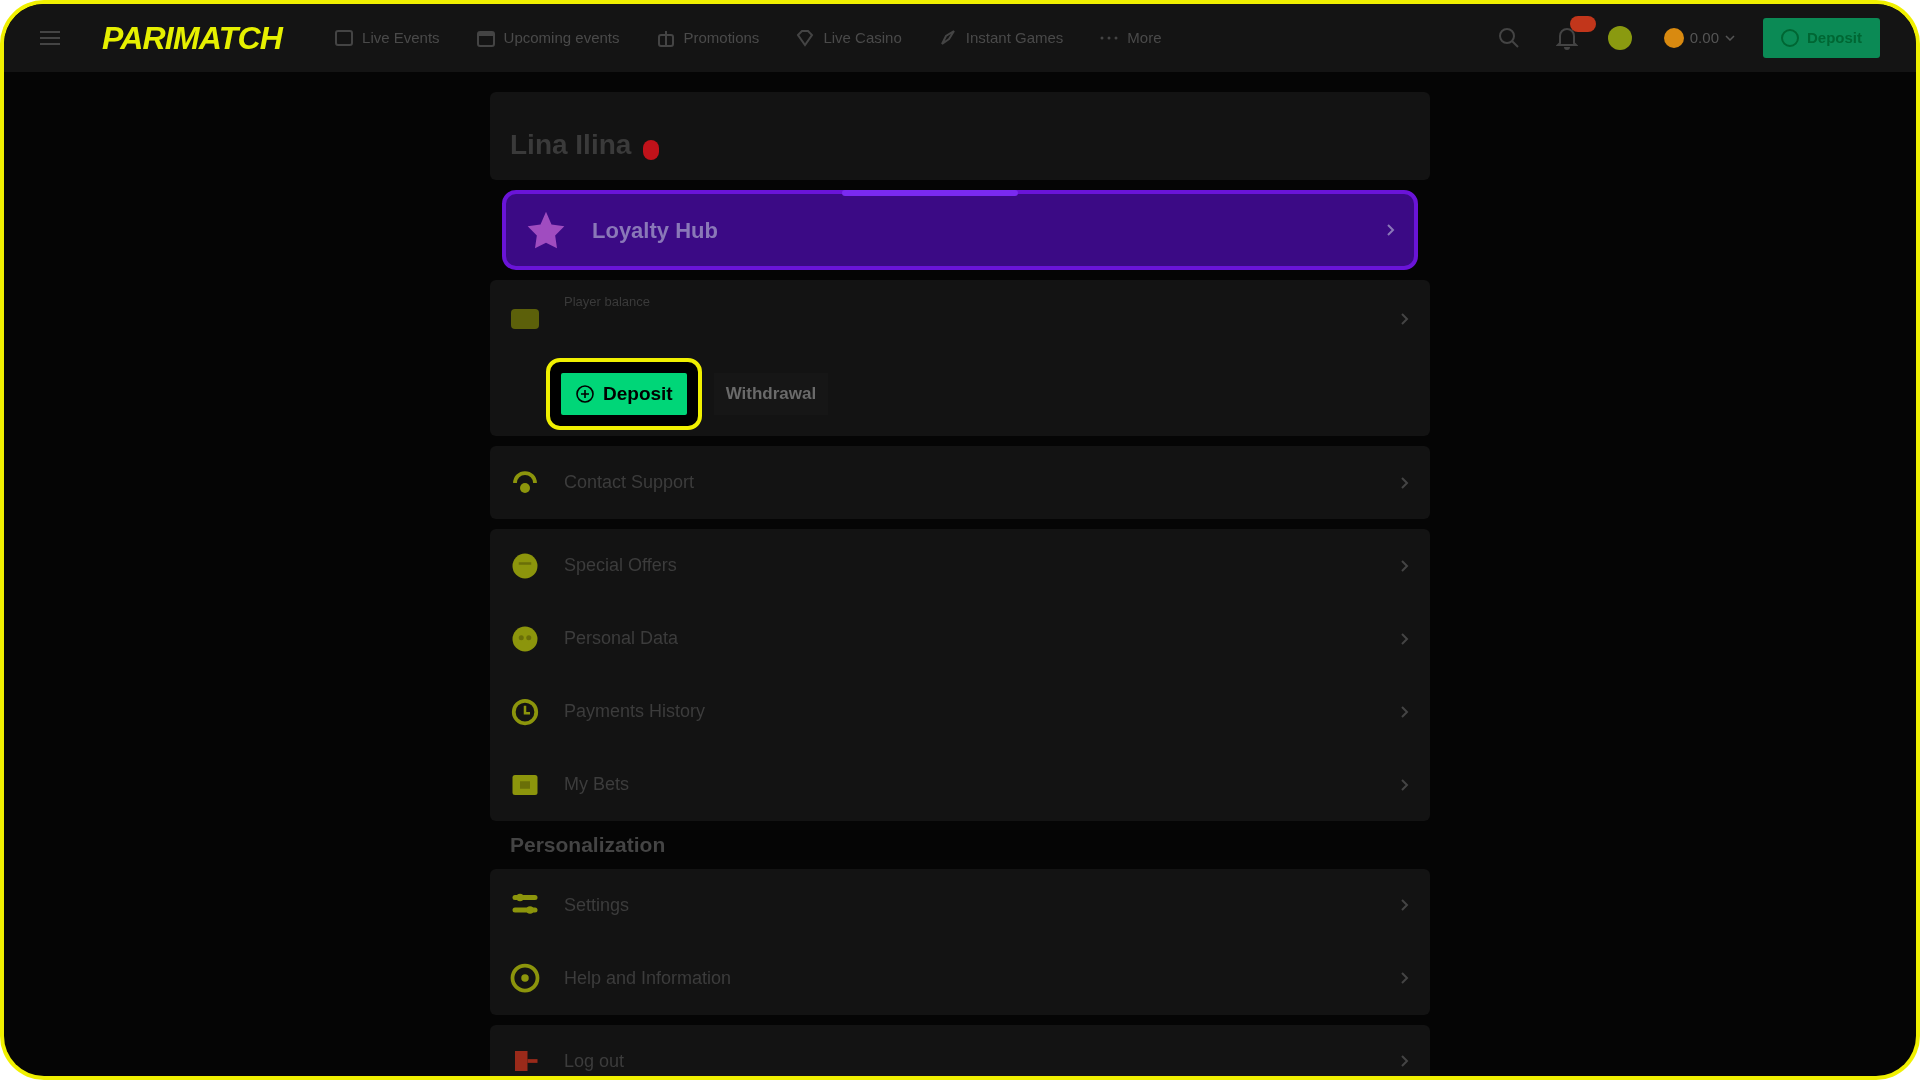  What do you see at coordinates (1730, 38) in the screenshot?
I see `caret-icon` at bounding box center [1730, 38].